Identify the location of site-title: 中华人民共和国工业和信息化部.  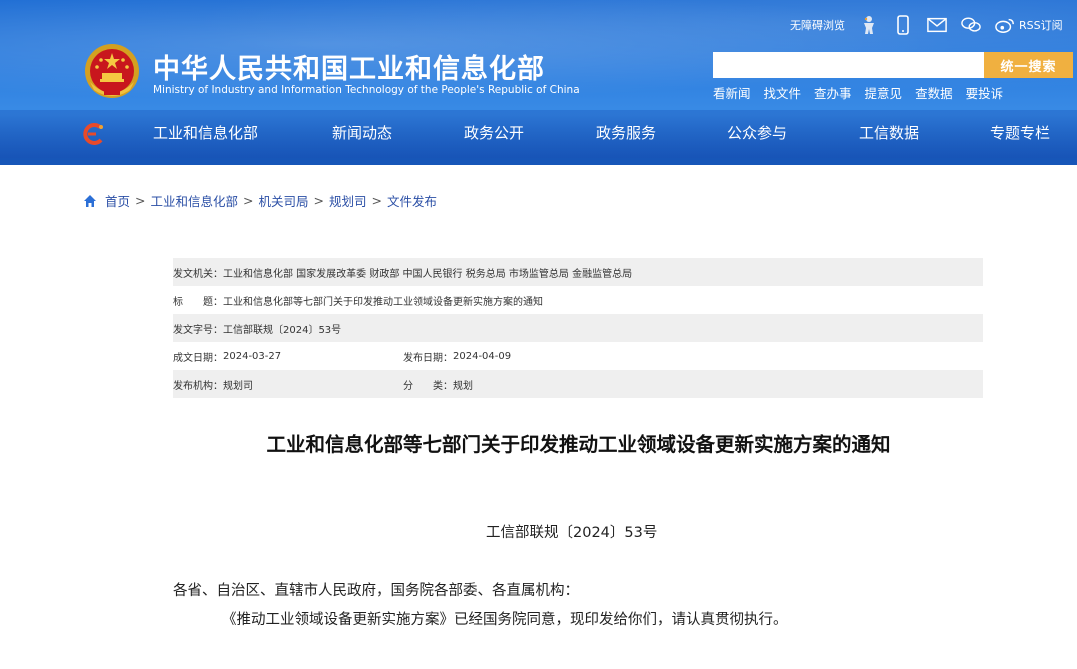
(349, 66).